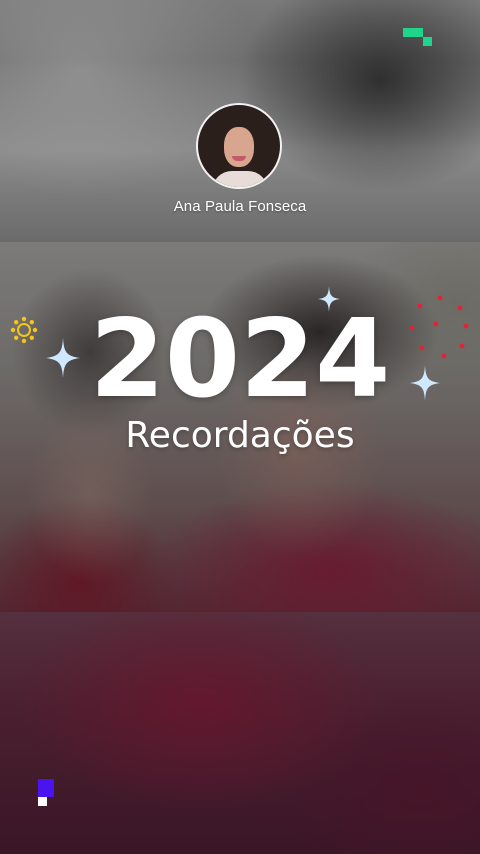 Image resolution: width=480 pixels, height=854 pixels. I want to click on story-subtitle: Recordações, so click(240, 435).